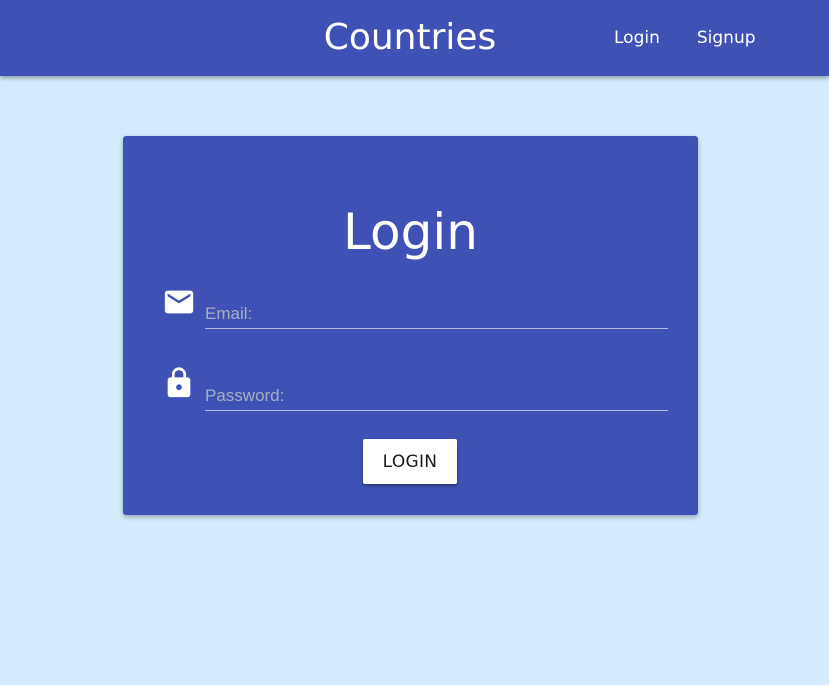  What do you see at coordinates (179, 382) in the screenshot?
I see `lock-icon` at bounding box center [179, 382].